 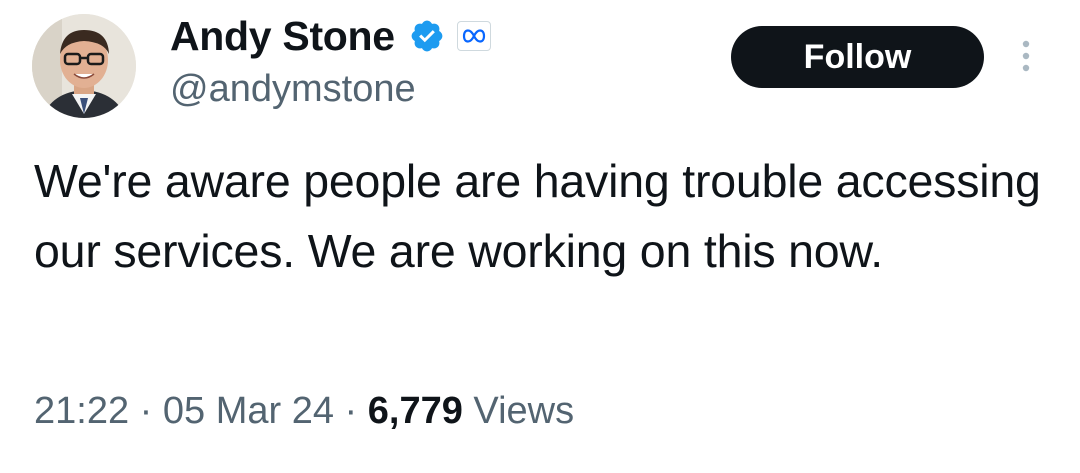 What do you see at coordinates (524, 411) in the screenshot?
I see `views-label: Views` at bounding box center [524, 411].